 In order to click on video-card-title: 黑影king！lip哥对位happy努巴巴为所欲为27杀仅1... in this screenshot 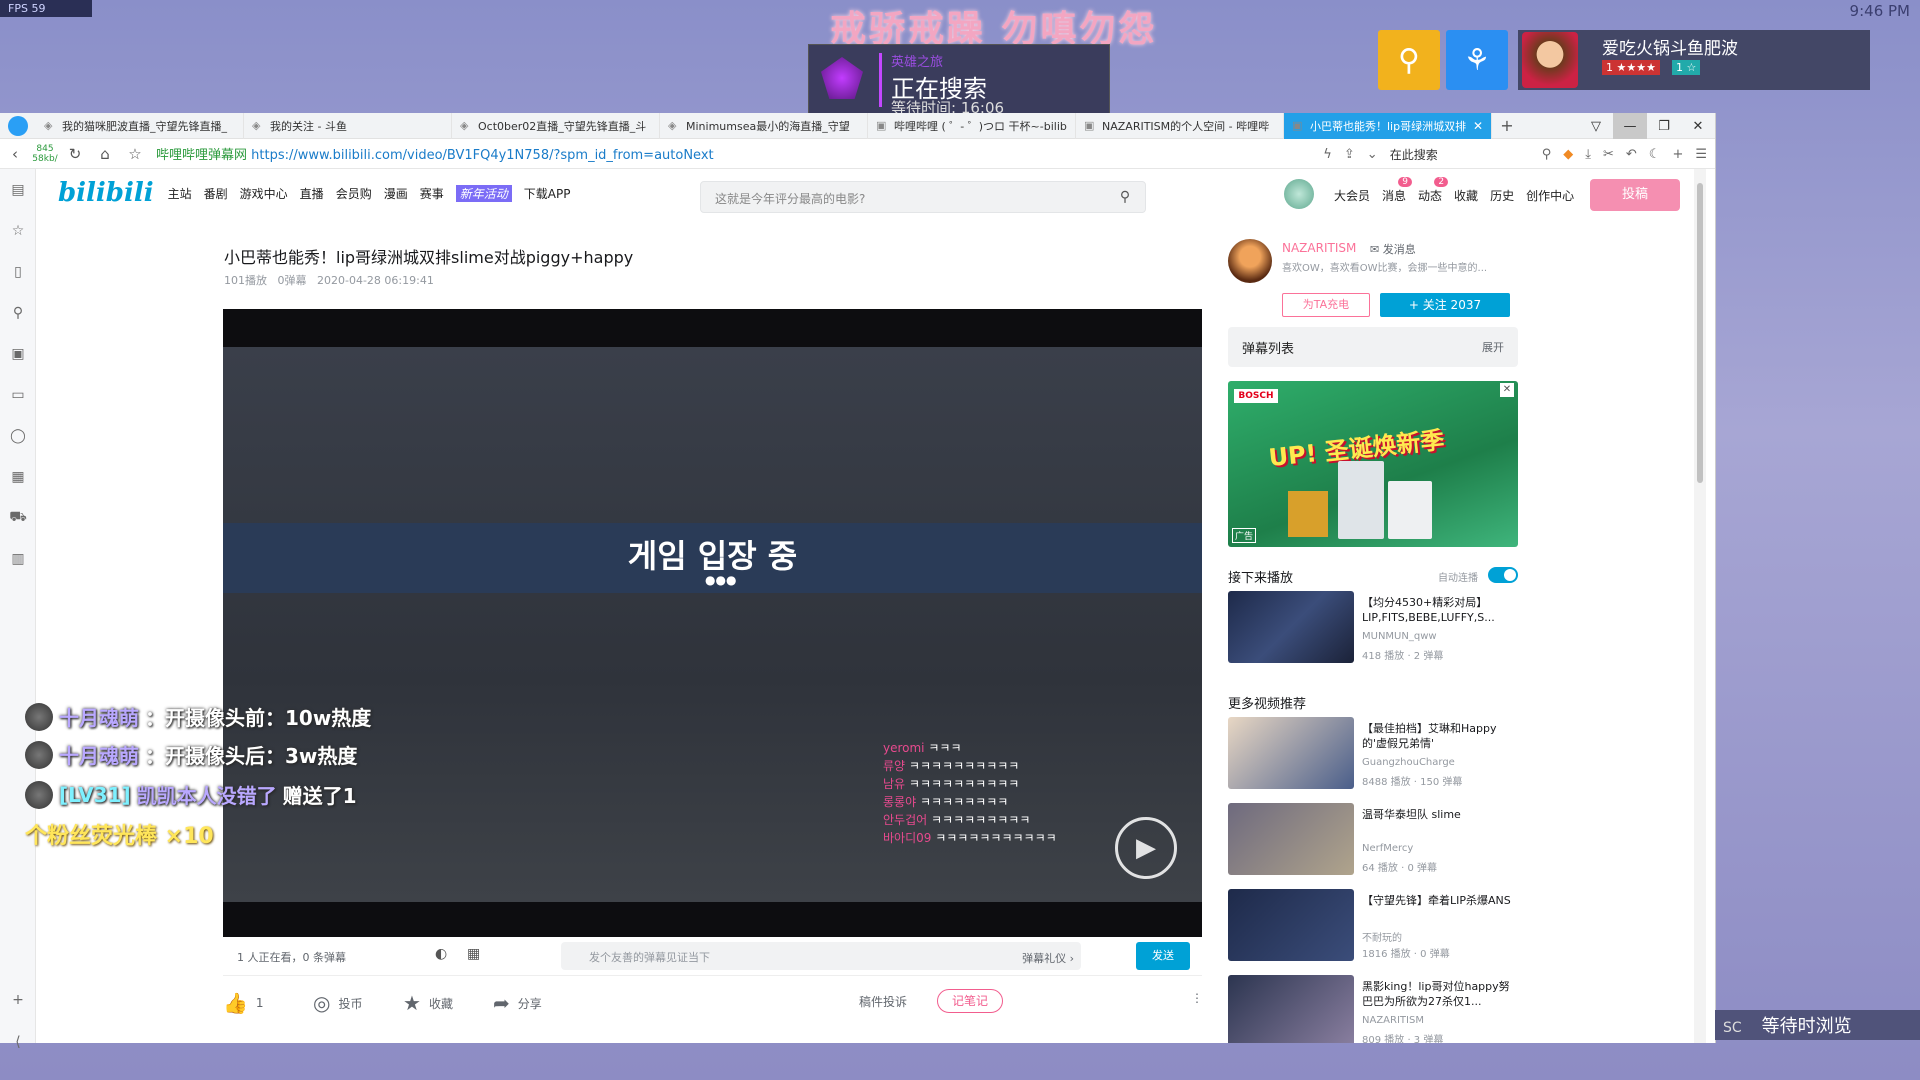, I will do `click(1438, 994)`.